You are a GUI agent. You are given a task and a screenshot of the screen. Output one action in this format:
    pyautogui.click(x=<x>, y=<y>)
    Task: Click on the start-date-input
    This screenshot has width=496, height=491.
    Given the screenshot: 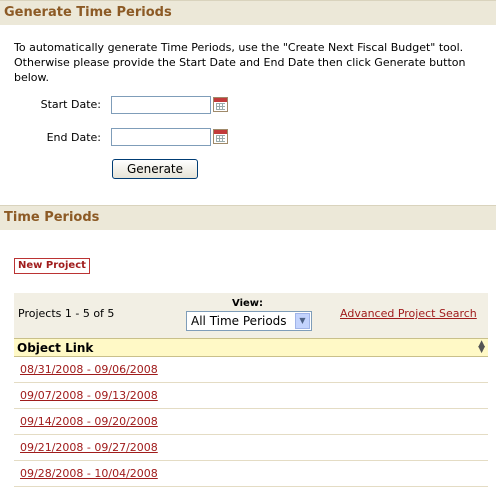 What is the action you would take?
    pyautogui.click(x=161, y=105)
    